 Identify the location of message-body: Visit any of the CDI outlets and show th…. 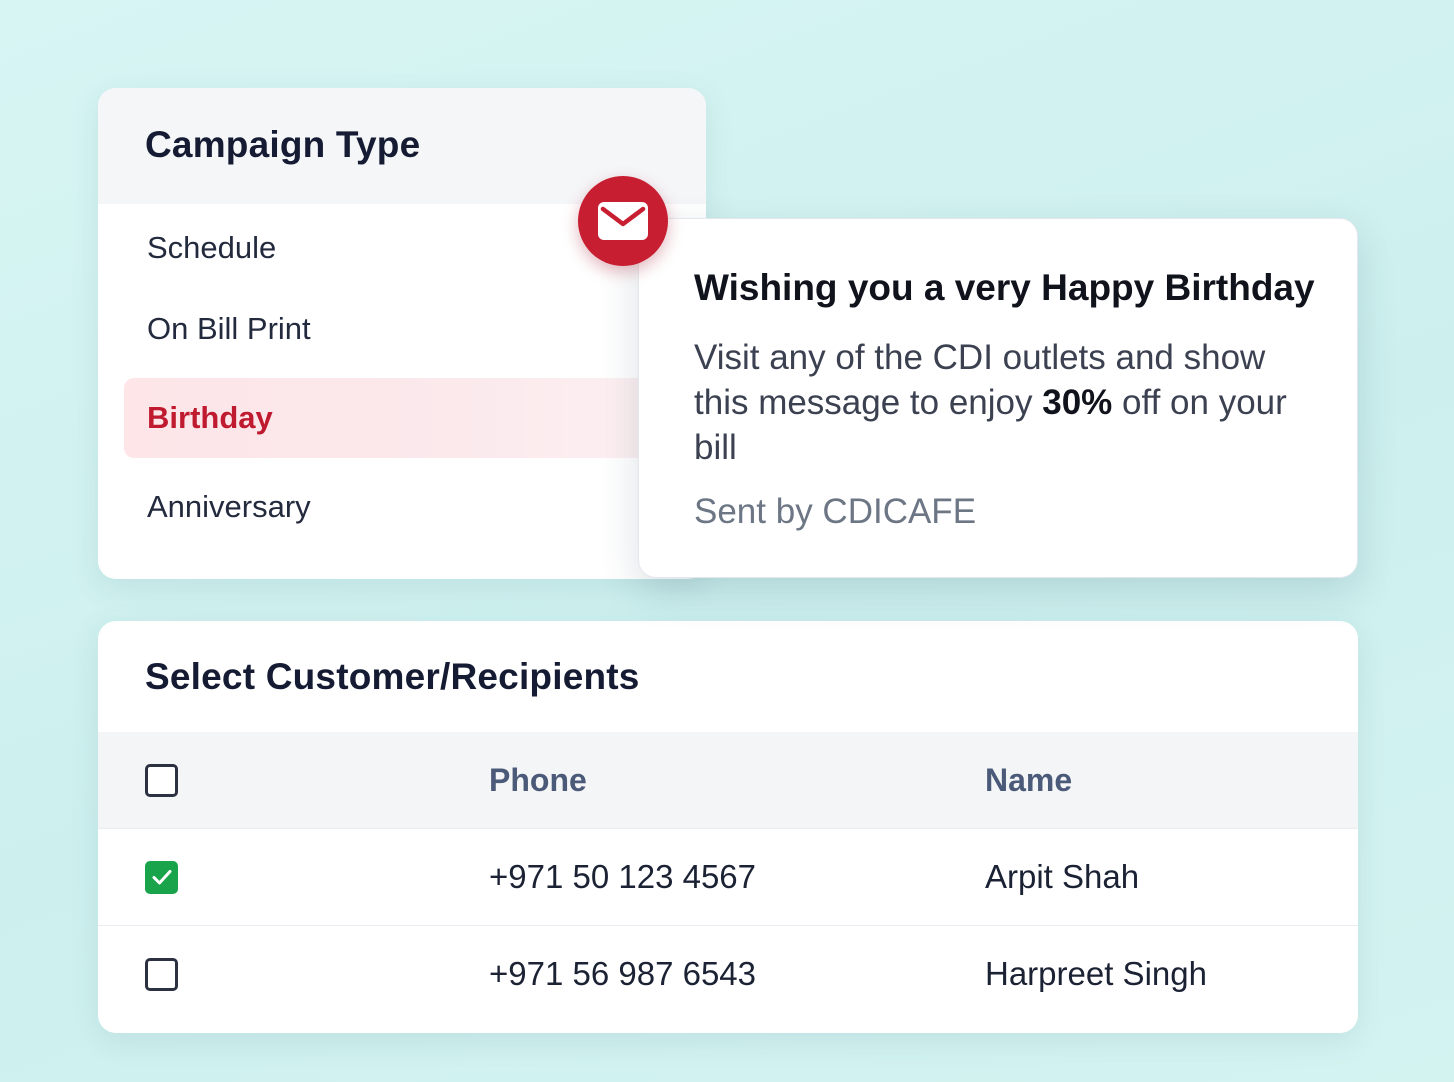
(1005, 402).